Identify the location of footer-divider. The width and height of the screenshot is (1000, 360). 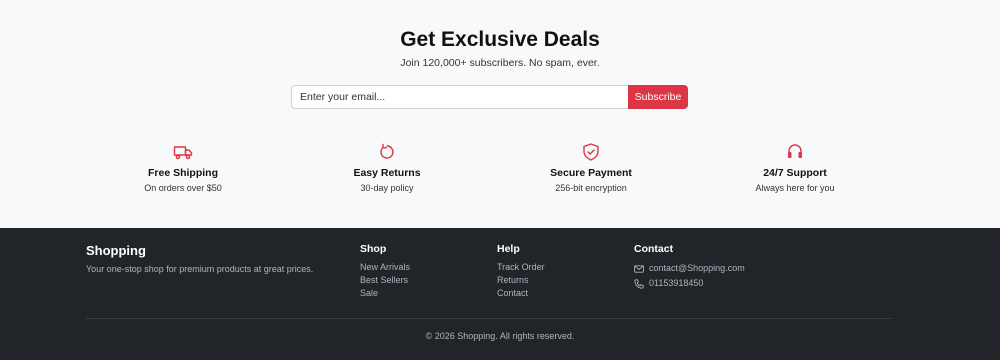
(489, 318).